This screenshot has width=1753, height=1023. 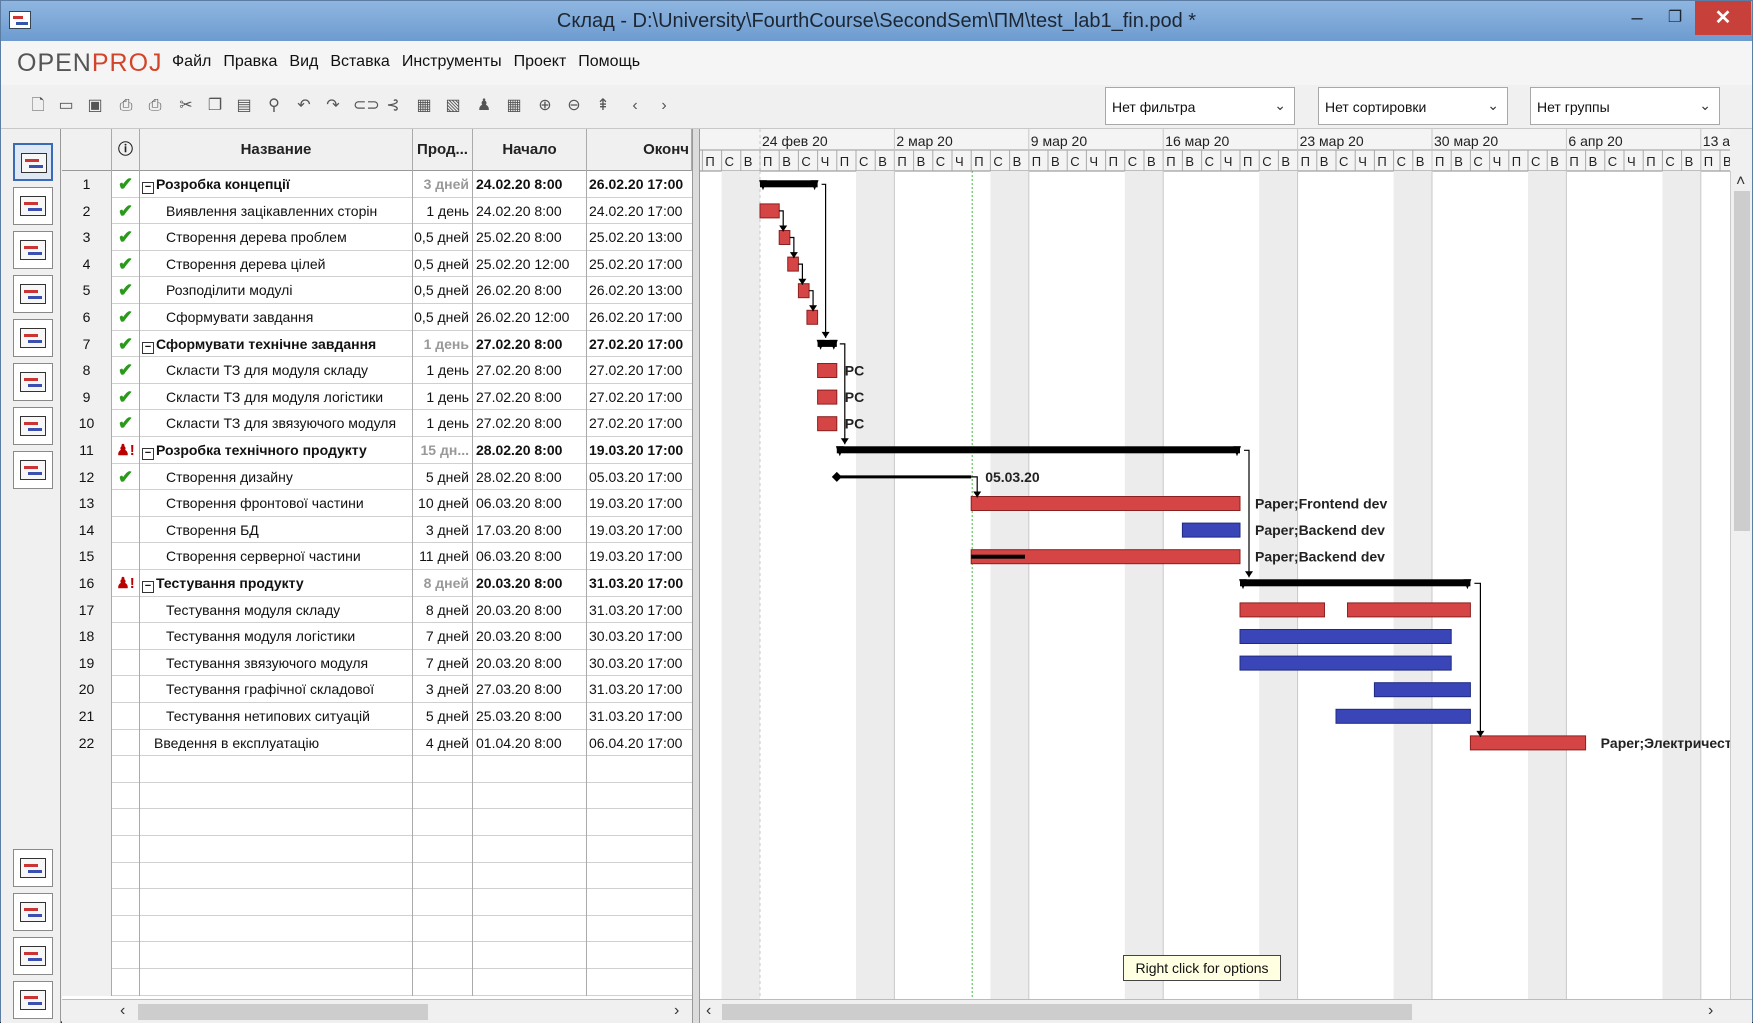 I want to click on row-duration: 3 дней, so click(x=443, y=184).